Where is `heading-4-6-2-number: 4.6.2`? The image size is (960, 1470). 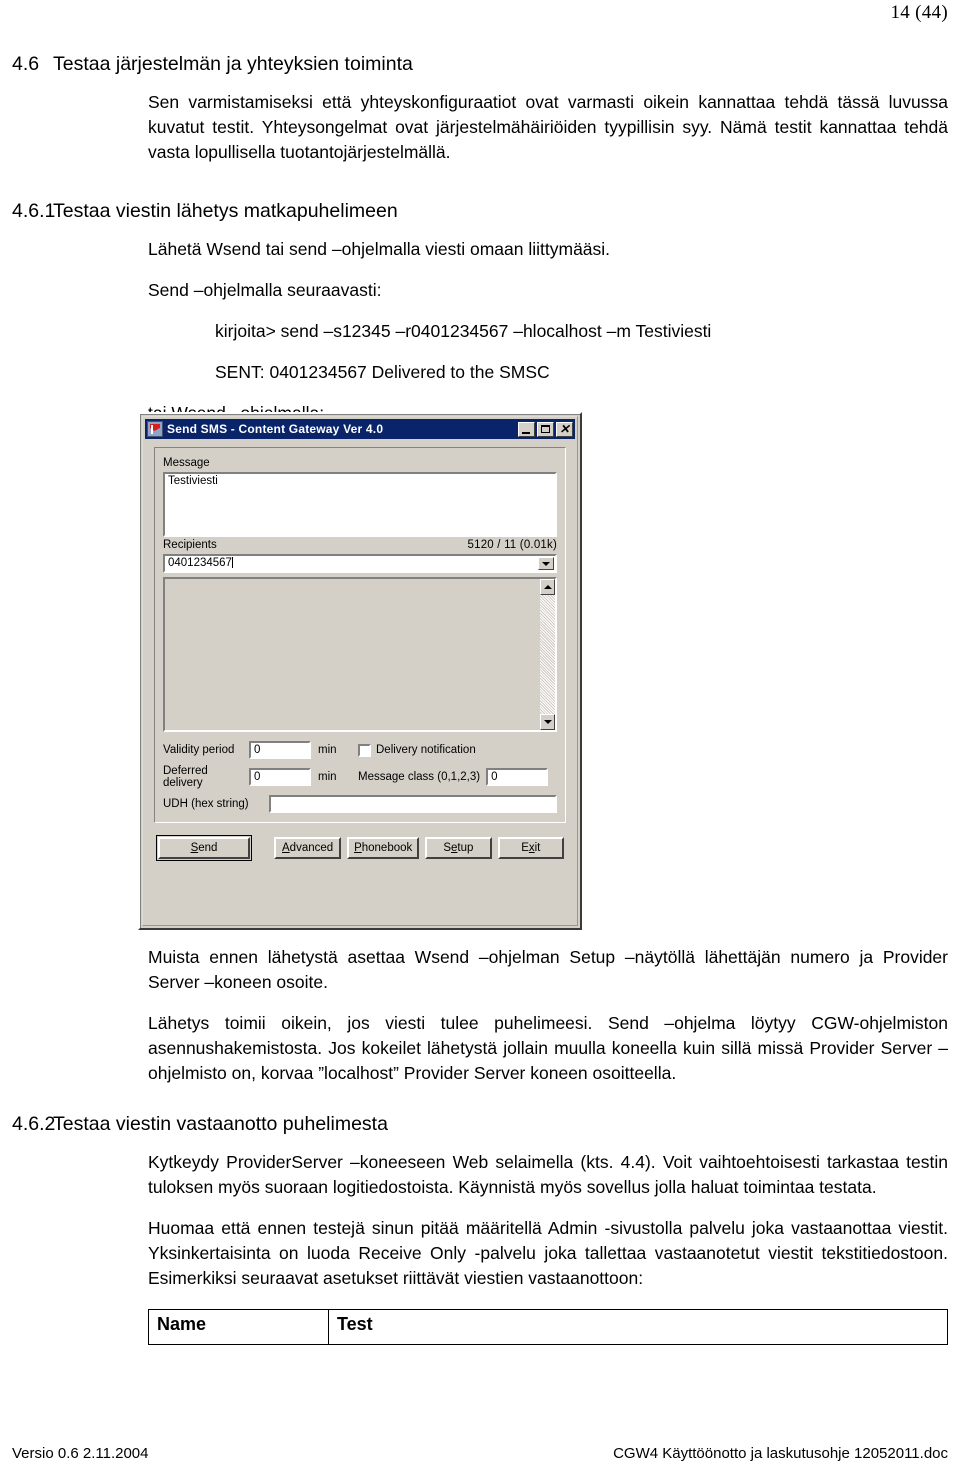
heading-4-6-2-number: 4.6.2 is located at coordinates (34, 1124).